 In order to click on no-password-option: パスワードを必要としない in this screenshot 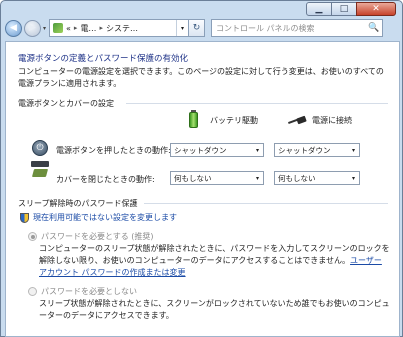, I will do `click(82, 291)`.